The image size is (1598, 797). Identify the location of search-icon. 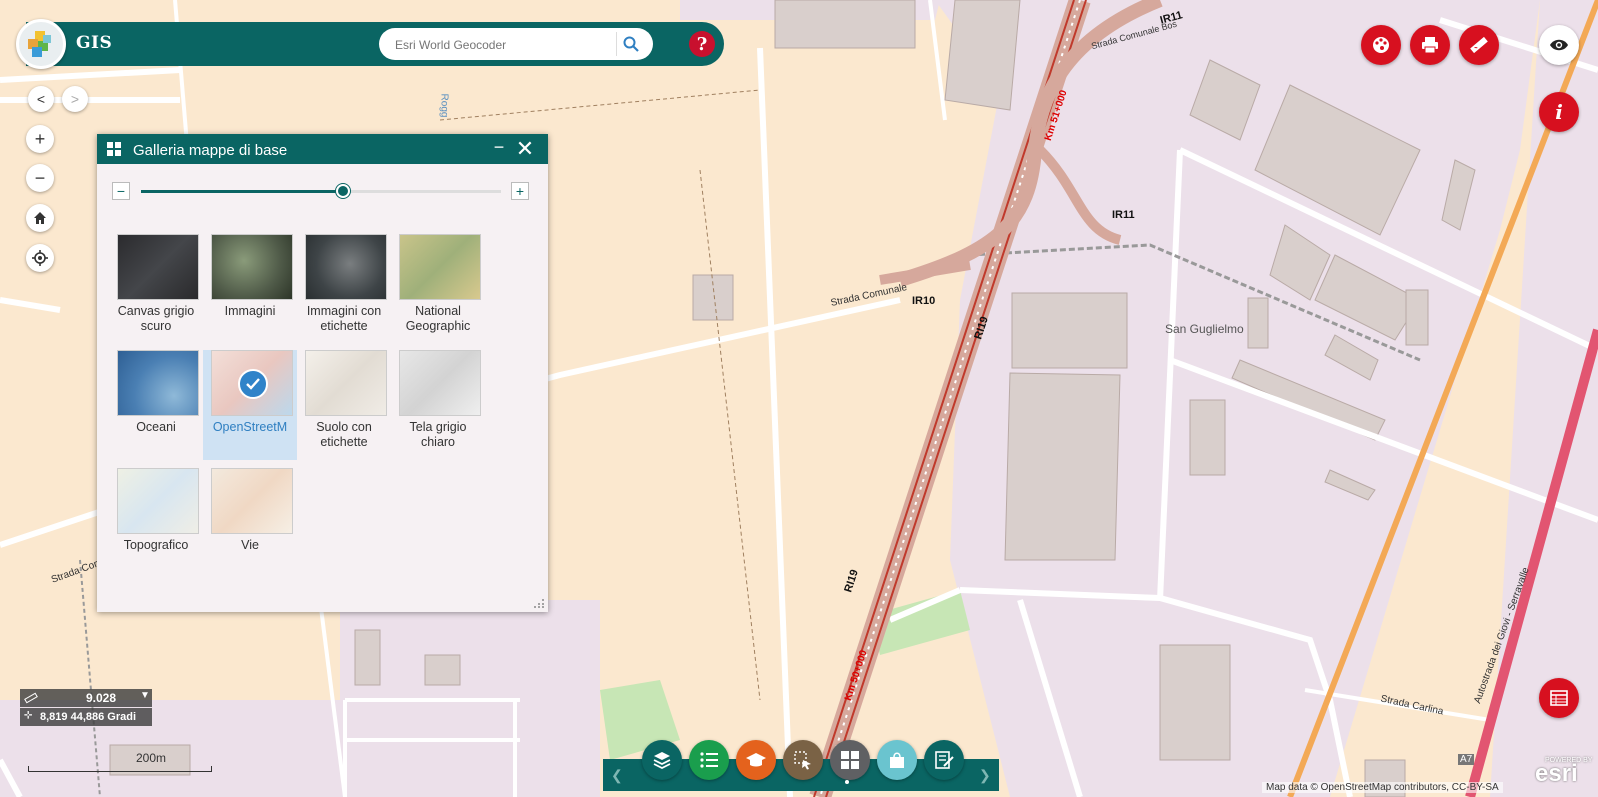
(631, 44).